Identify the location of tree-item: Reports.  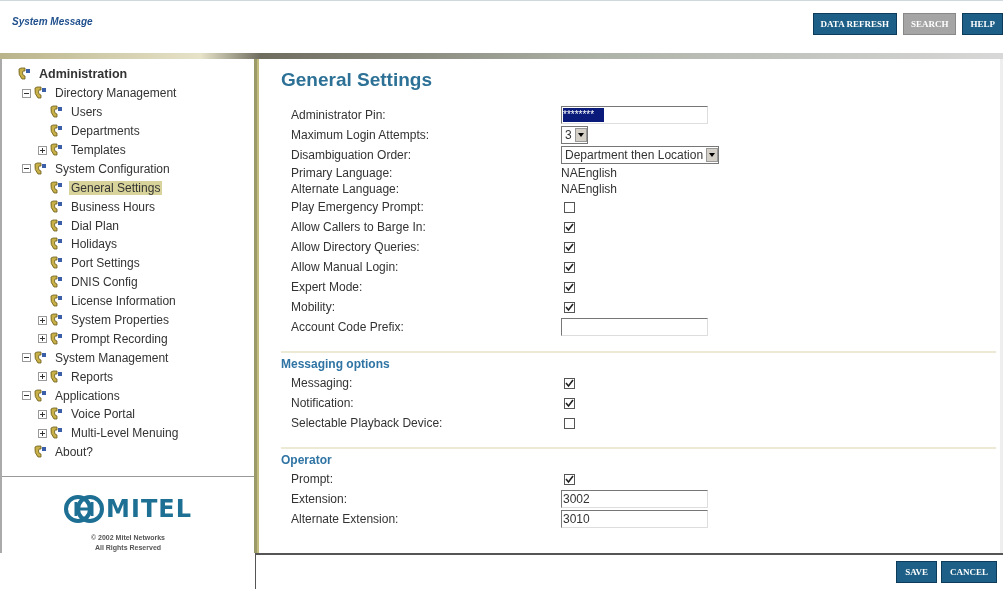
(92, 376).